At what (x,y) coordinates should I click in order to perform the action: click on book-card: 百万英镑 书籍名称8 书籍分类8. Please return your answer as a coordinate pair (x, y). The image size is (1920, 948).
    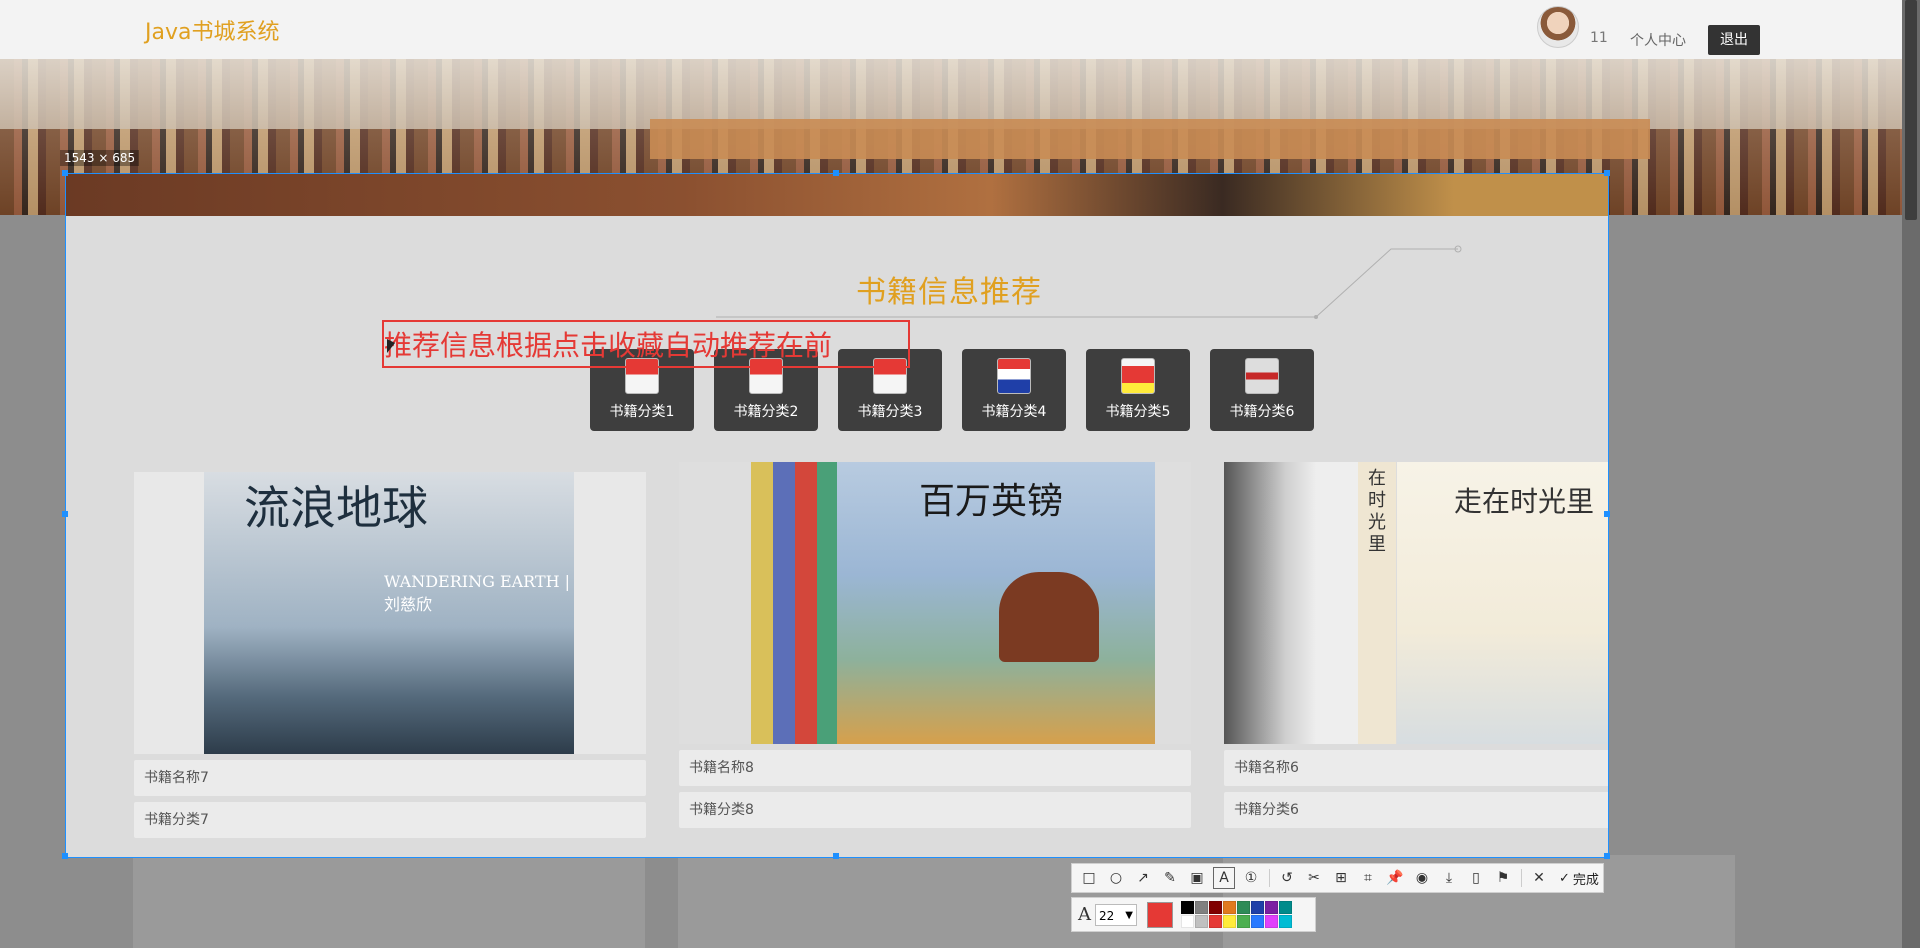
    Looking at the image, I should click on (935, 645).